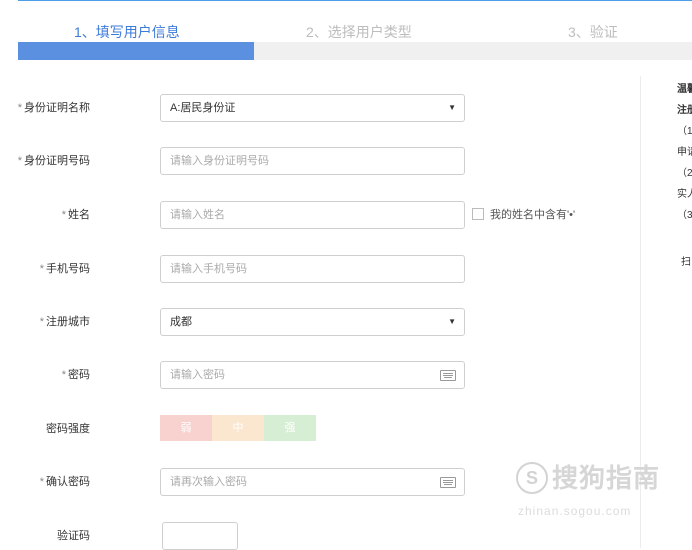  I want to click on step-progress-track, so click(355, 51).